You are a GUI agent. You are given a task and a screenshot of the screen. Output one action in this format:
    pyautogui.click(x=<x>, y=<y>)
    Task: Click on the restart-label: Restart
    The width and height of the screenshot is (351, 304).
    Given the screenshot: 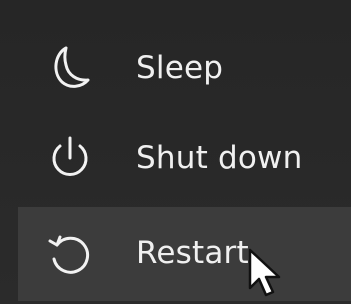 What is the action you would take?
    pyautogui.click(x=192, y=253)
    